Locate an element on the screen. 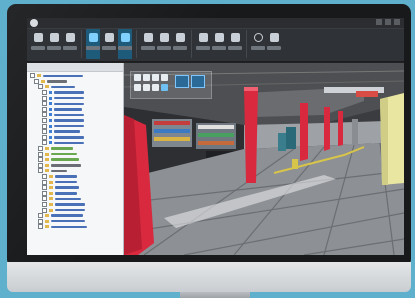  camera-view-icon is located at coordinates (182, 81).